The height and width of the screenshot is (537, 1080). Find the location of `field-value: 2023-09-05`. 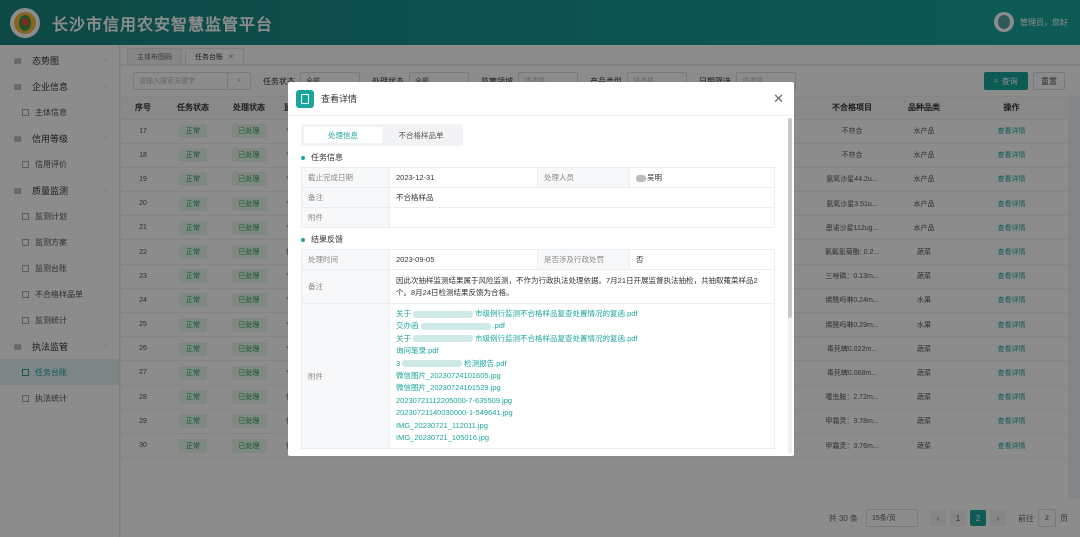

field-value: 2023-09-05 is located at coordinates (463, 259).